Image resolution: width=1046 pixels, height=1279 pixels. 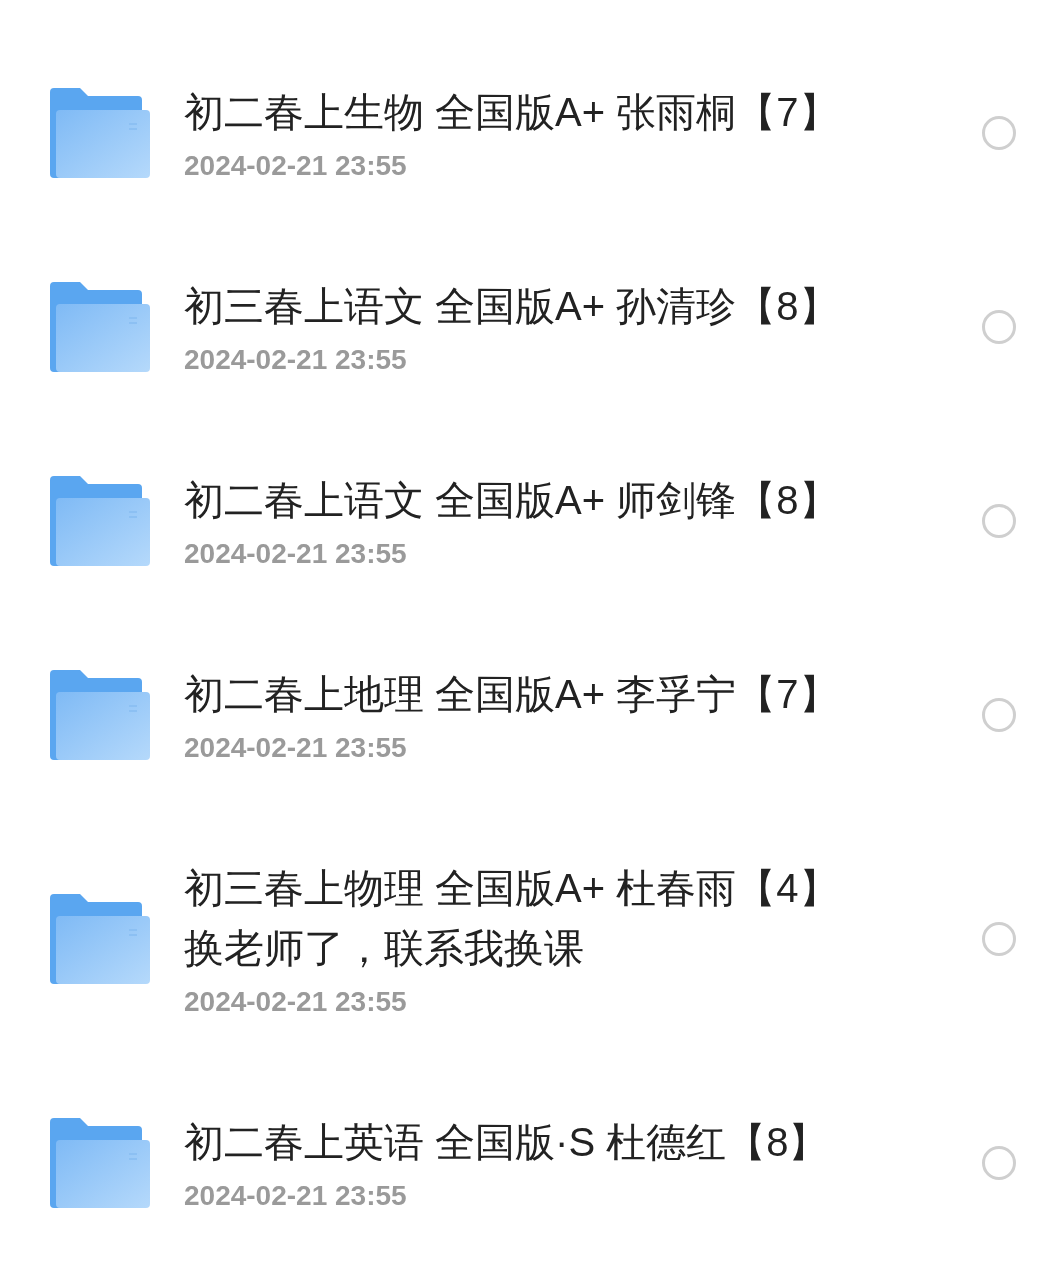 What do you see at coordinates (512, 918) in the screenshot?
I see `folder-name: 初三春上物理 全国版A+ 杜春雨【4】换老师了，联系我换课` at bounding box center [512, 918].